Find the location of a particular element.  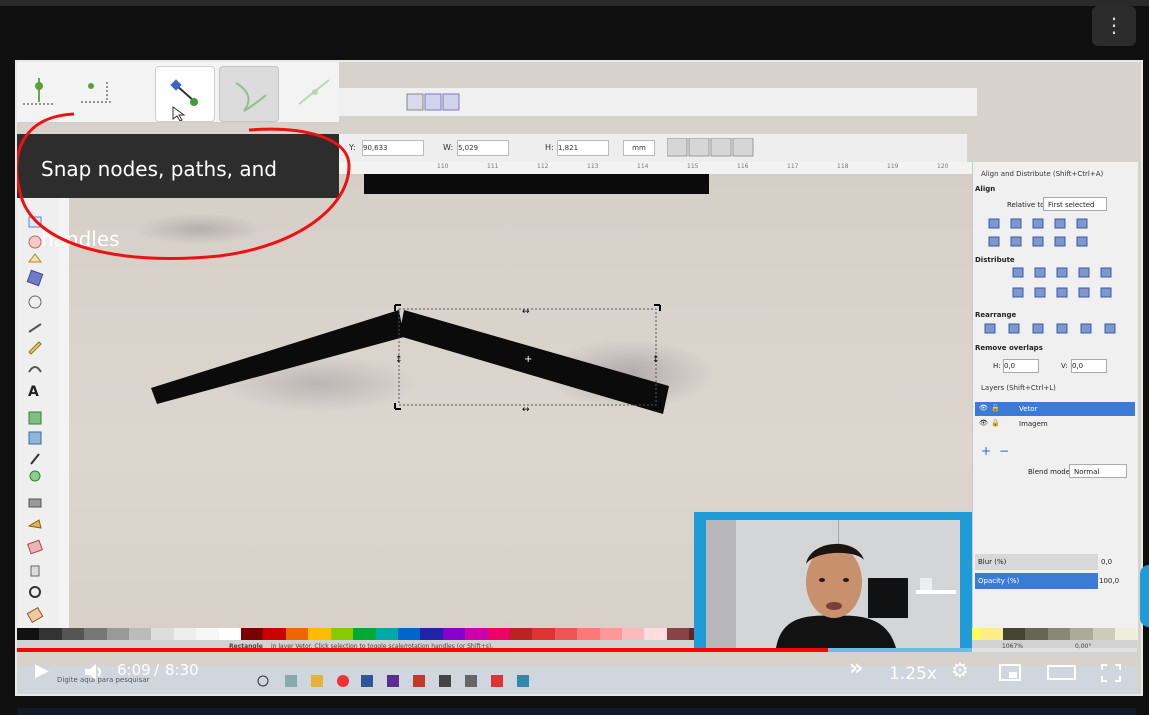

ruler-tick: 115 is located at coordinates (693, 166).